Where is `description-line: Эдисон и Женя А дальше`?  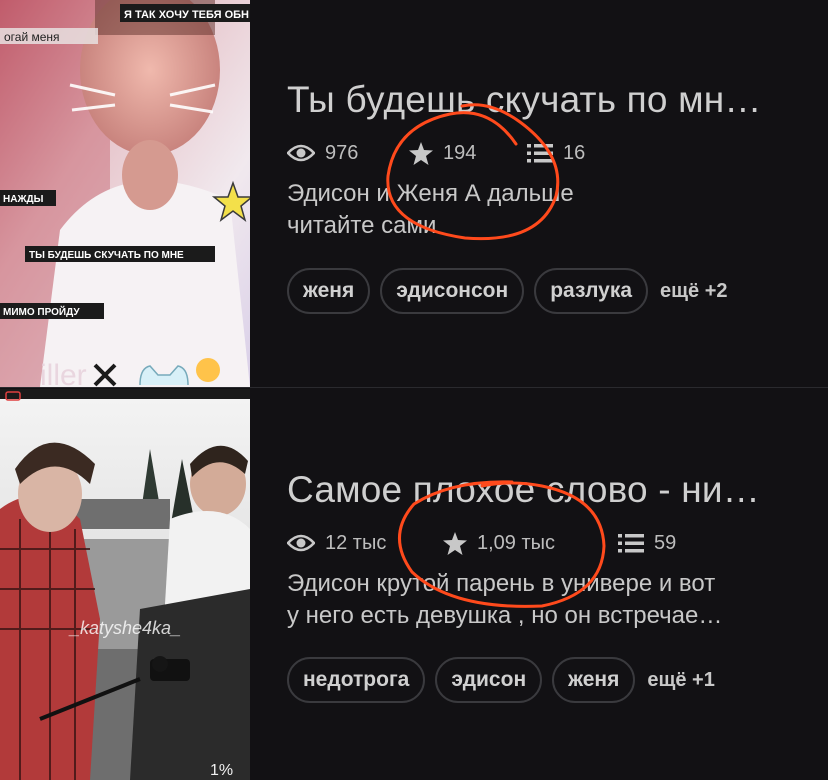
description-line: Эдисон и Женя А дальше is located at coordinates (430, 193).